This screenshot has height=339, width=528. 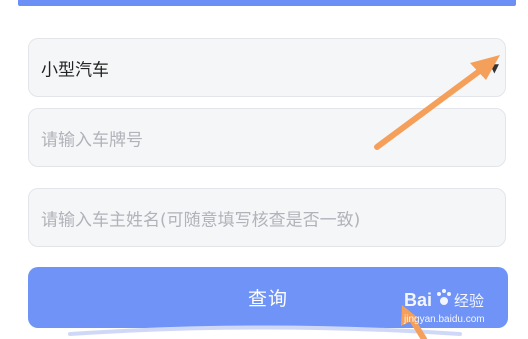 I want to click on svg-text: Bai, so click(x=418, y=300).